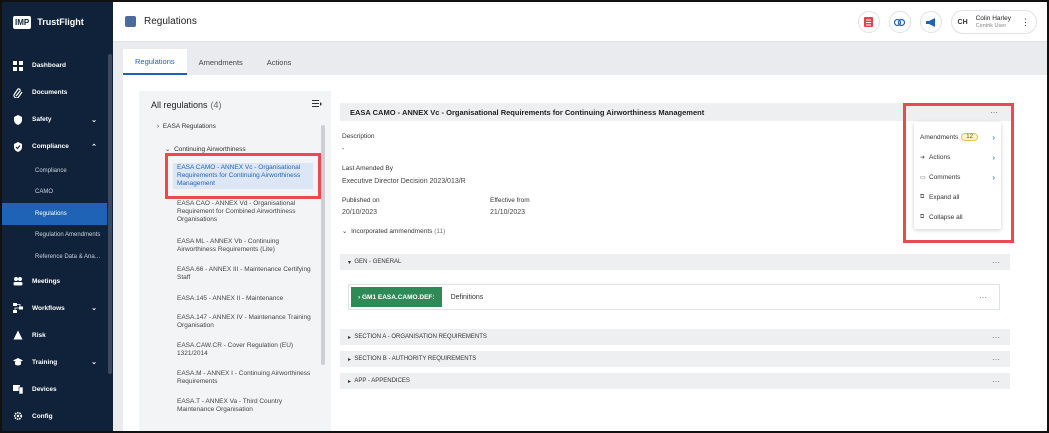 The image size is (1049, 433). Describe the element at coordinates (18, 119) in the screenshot. I see `shield-icon` at that location.